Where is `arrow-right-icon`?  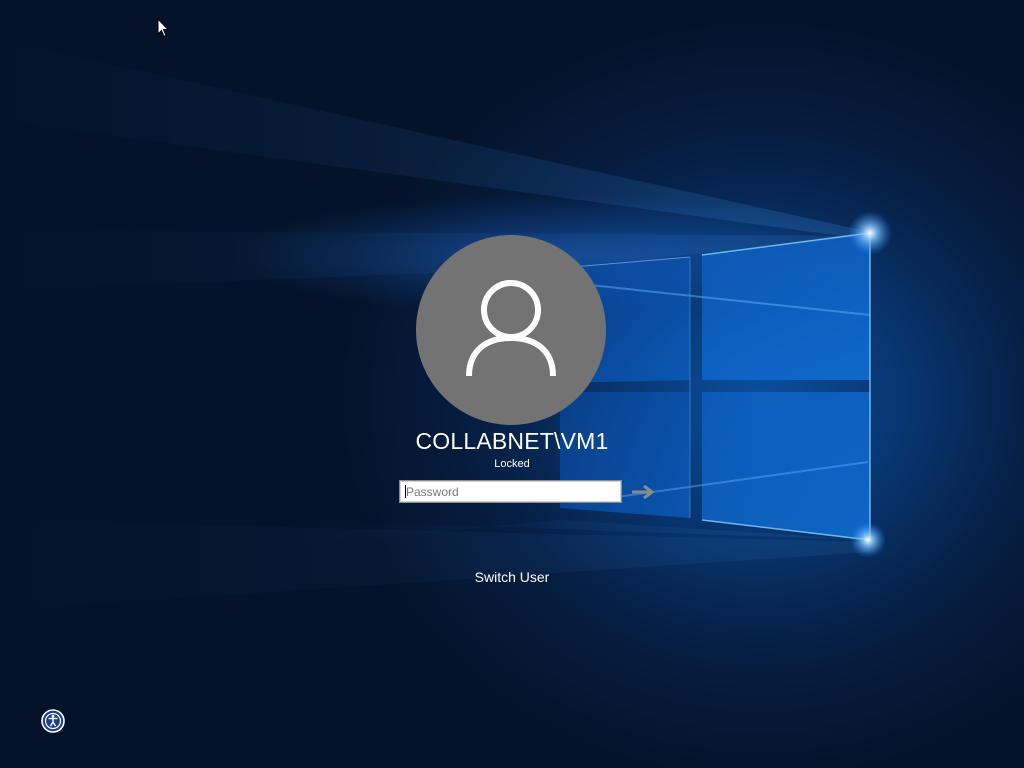 arrow-right-icon is located at coordinates (643, 491).